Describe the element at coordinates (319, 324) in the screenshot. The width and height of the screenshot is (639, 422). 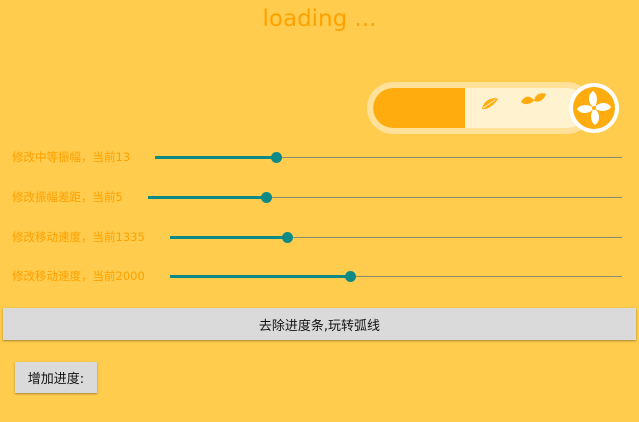
I see `remove-progress-button: 去除进度条,玩转弧线` at that location.